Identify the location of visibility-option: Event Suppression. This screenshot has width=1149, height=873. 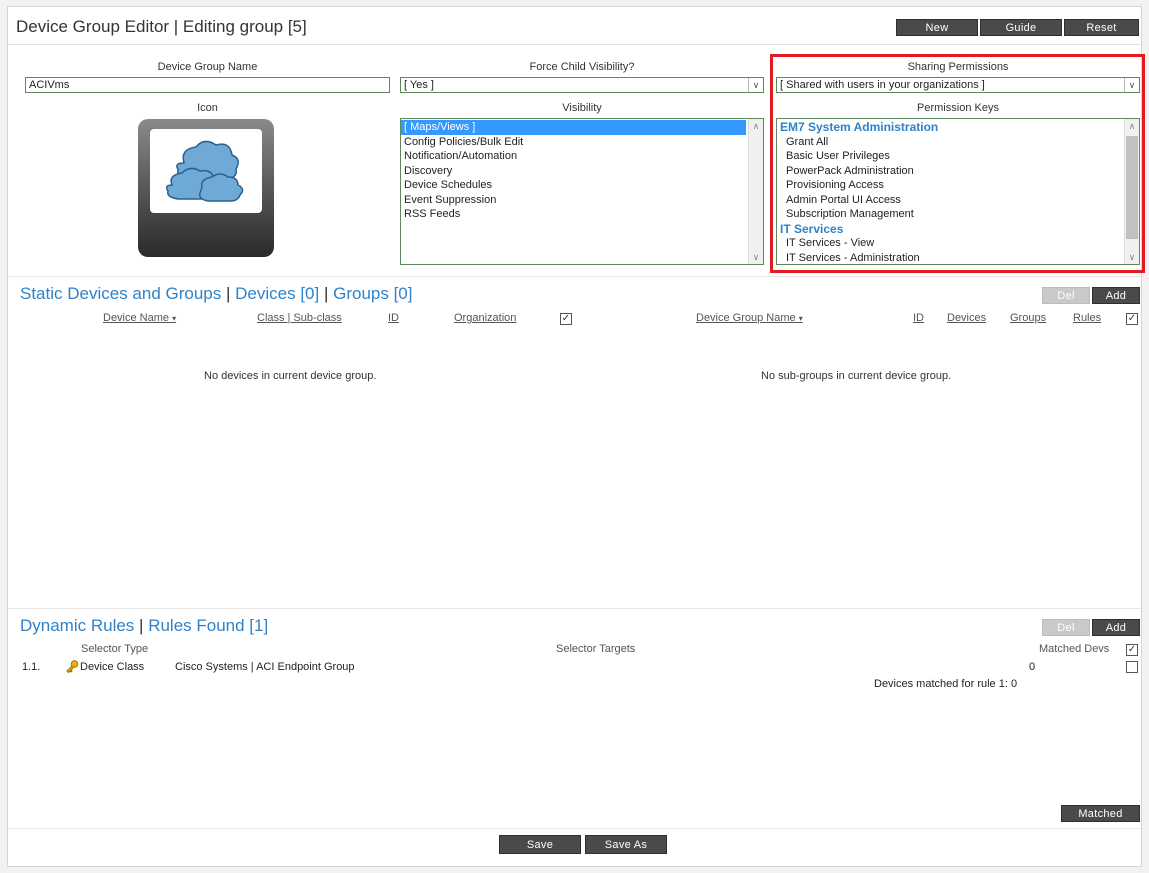
(582, 200).